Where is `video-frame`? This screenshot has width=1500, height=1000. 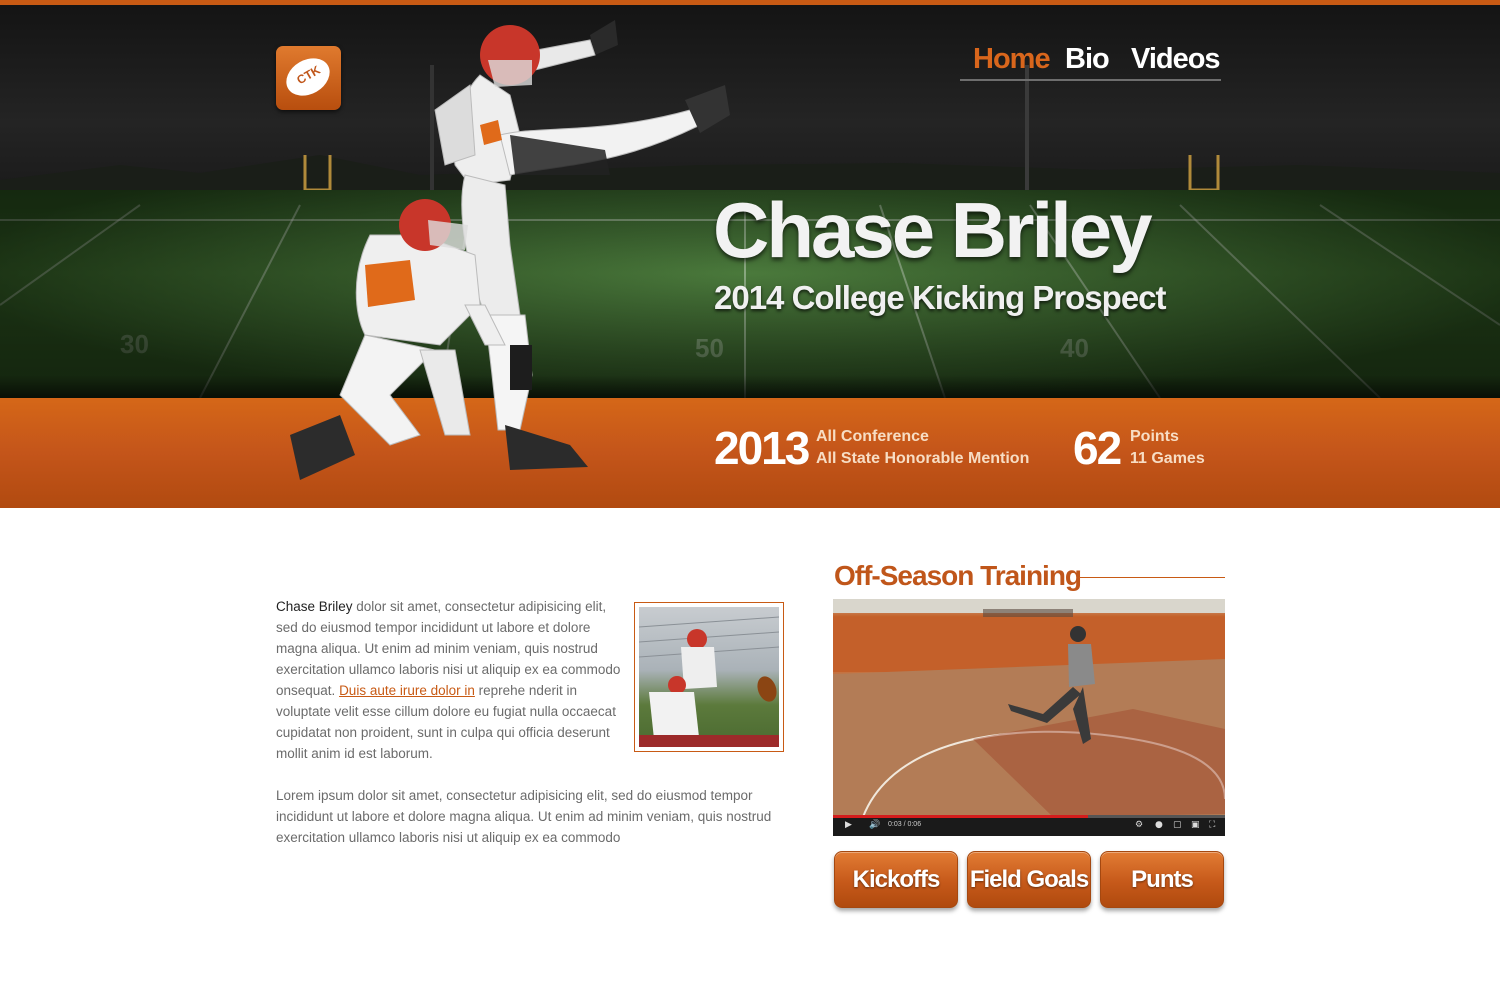
video-frame is located at coordinates (1029, 708).